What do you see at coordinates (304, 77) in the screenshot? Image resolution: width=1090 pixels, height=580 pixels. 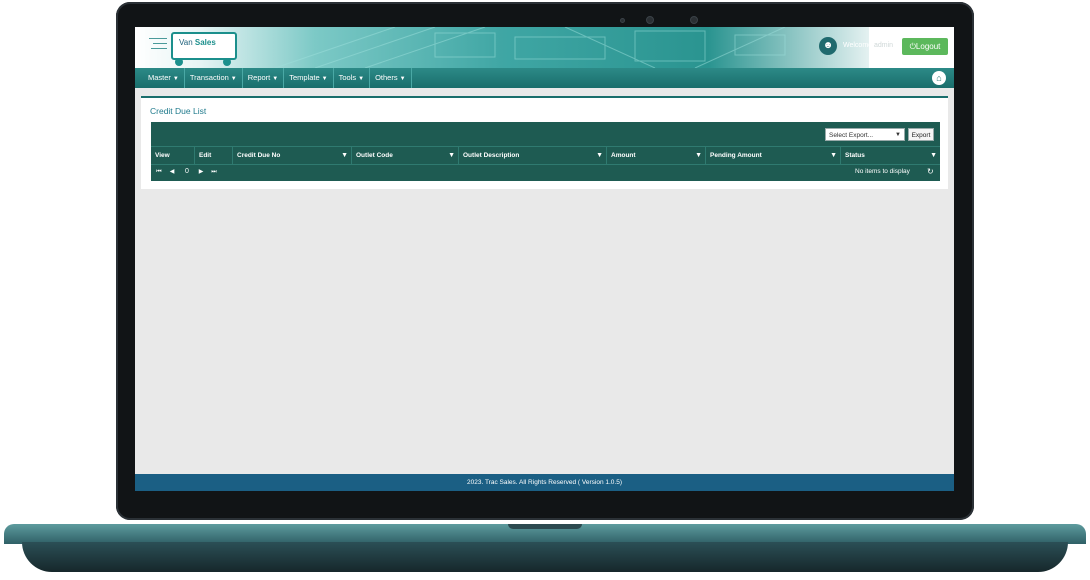 I see `nav-label: Template` at bounding box center [304, 77].